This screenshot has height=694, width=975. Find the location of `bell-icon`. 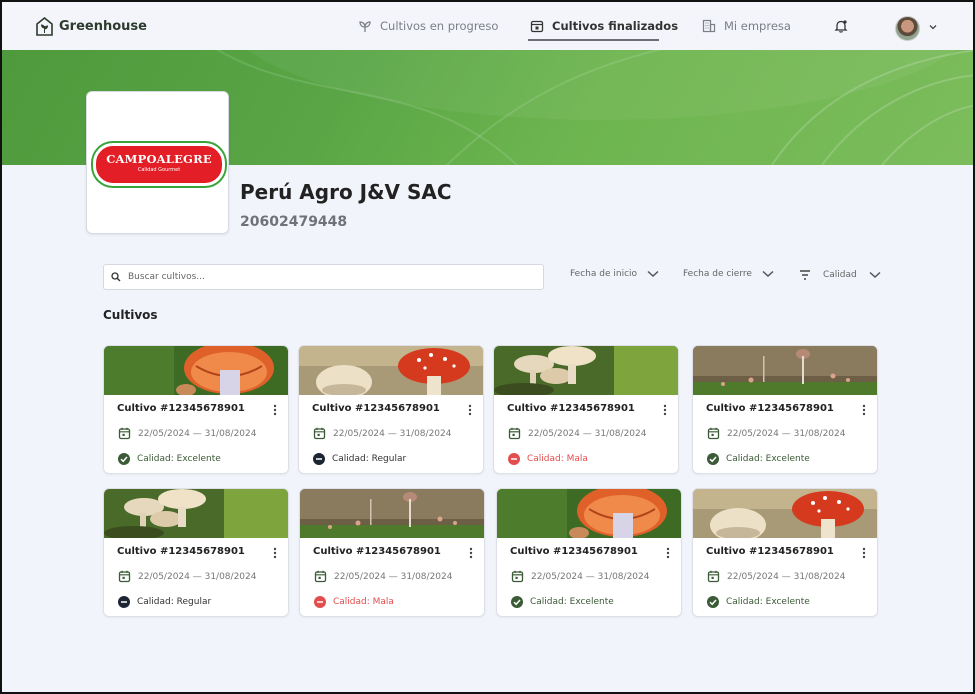

bell-icon is located at coordinates (841, 26).